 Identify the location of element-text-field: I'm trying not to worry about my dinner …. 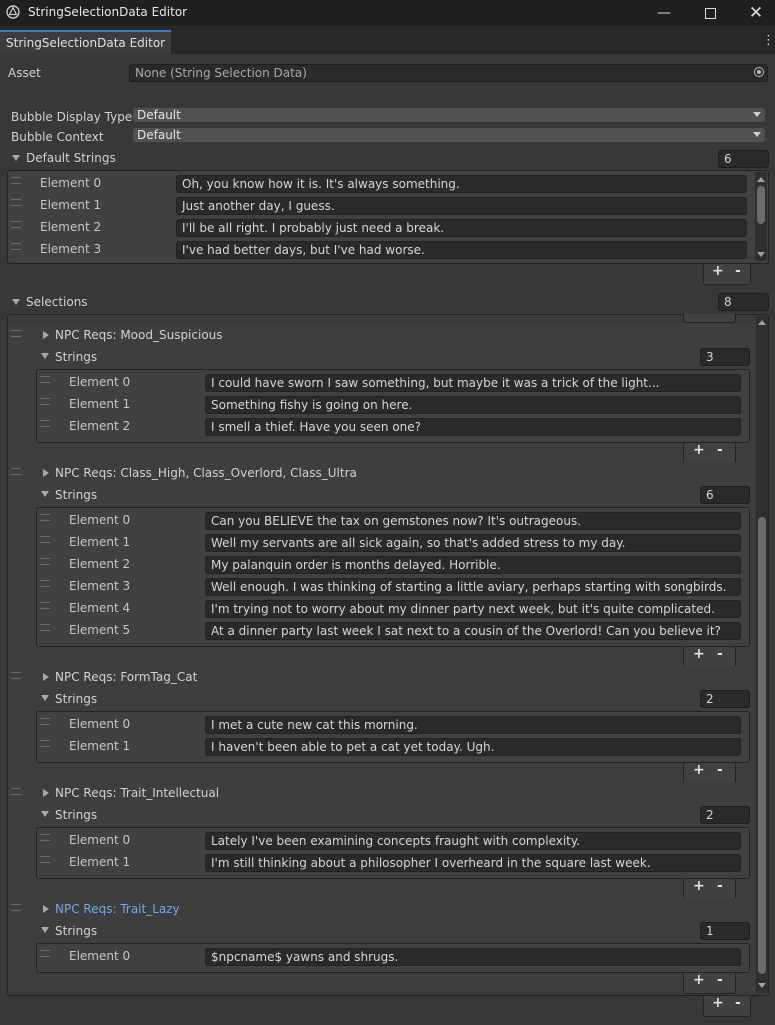
(473, 609).